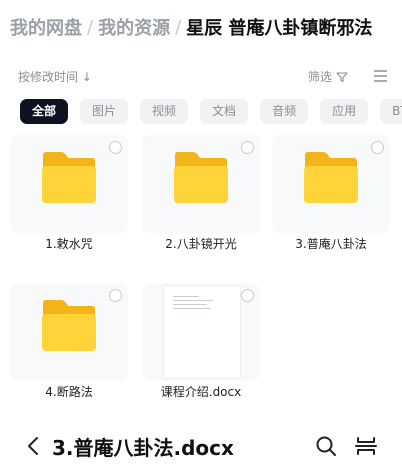 The image size is (402, 468). What do you see at coordinates (46, 27) in the screenshot?
I see `breadcrumb-item-my-drive: 我的网盘` at bounding box center [46, 27].